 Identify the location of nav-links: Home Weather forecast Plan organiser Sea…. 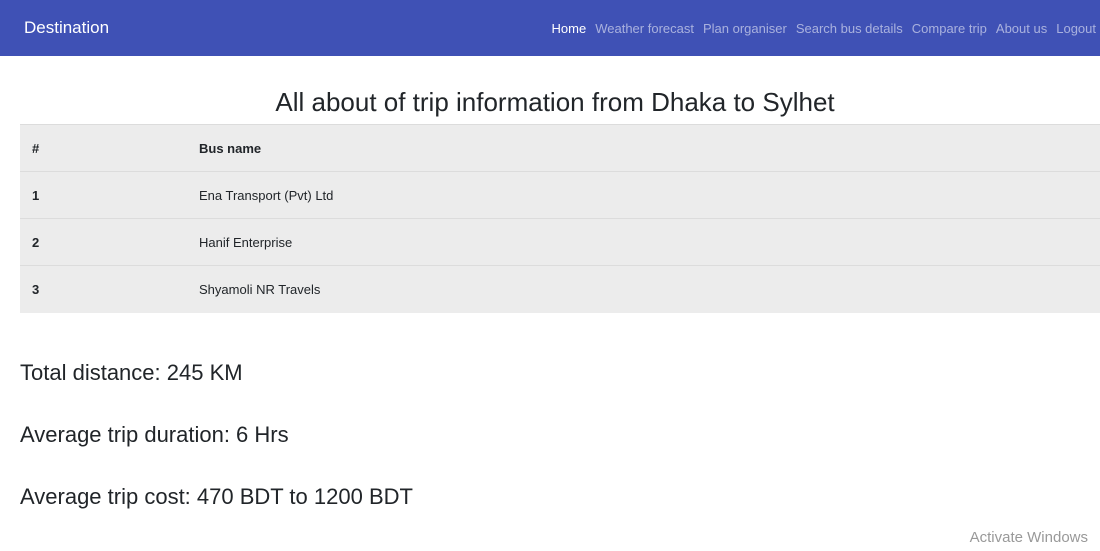
(819, 28).